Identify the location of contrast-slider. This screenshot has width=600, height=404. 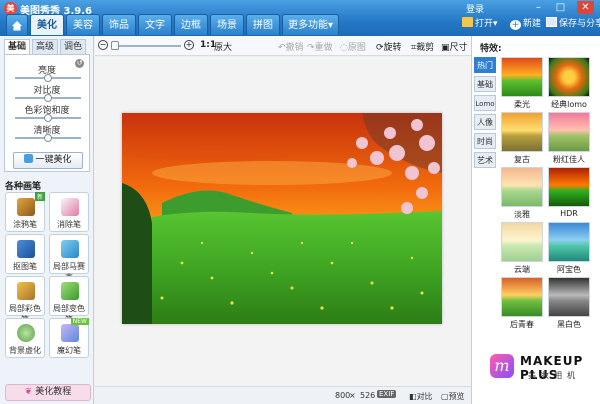
(48, 98).